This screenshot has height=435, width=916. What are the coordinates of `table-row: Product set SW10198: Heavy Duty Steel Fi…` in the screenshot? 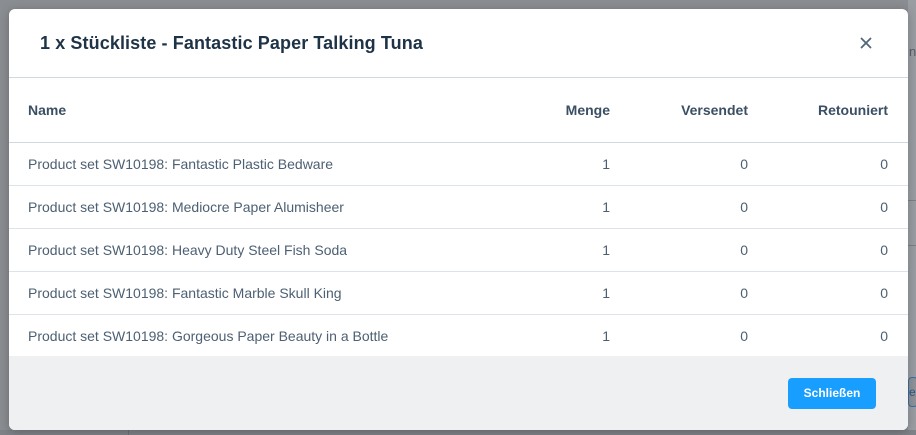 It's located at (458, 250).